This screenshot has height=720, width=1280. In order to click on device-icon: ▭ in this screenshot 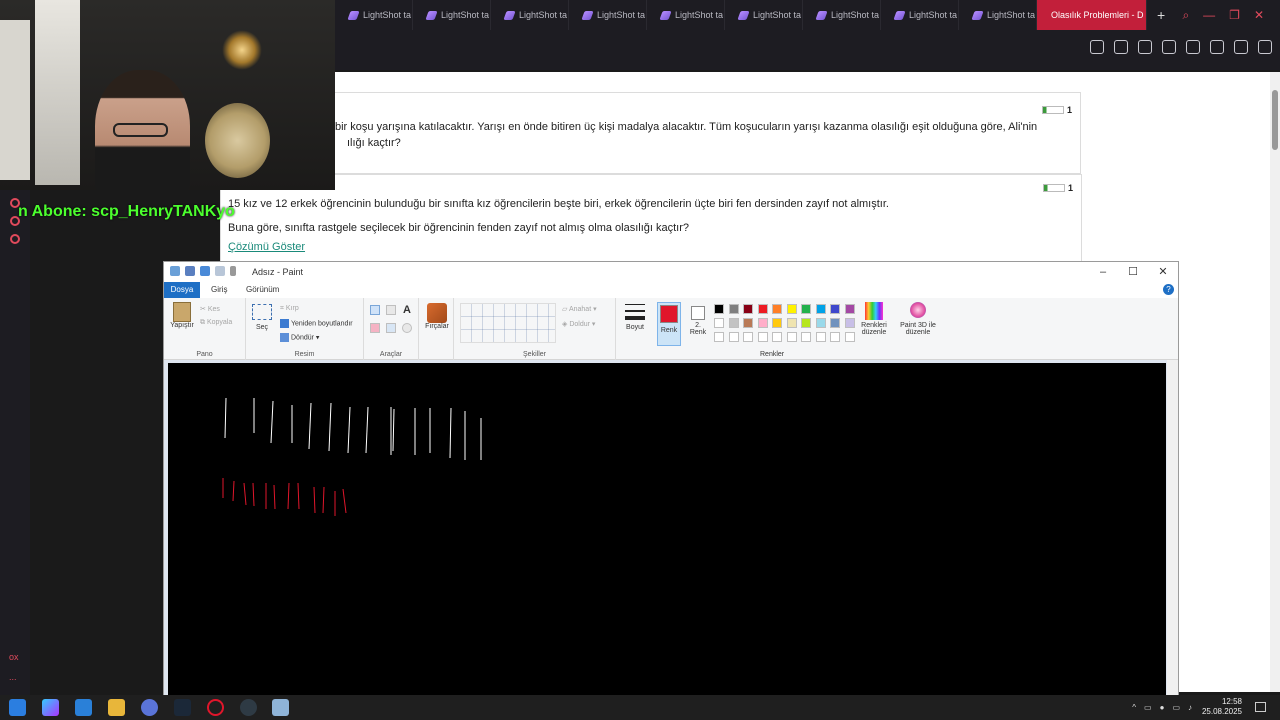, I will do `click(1148, 707)`.